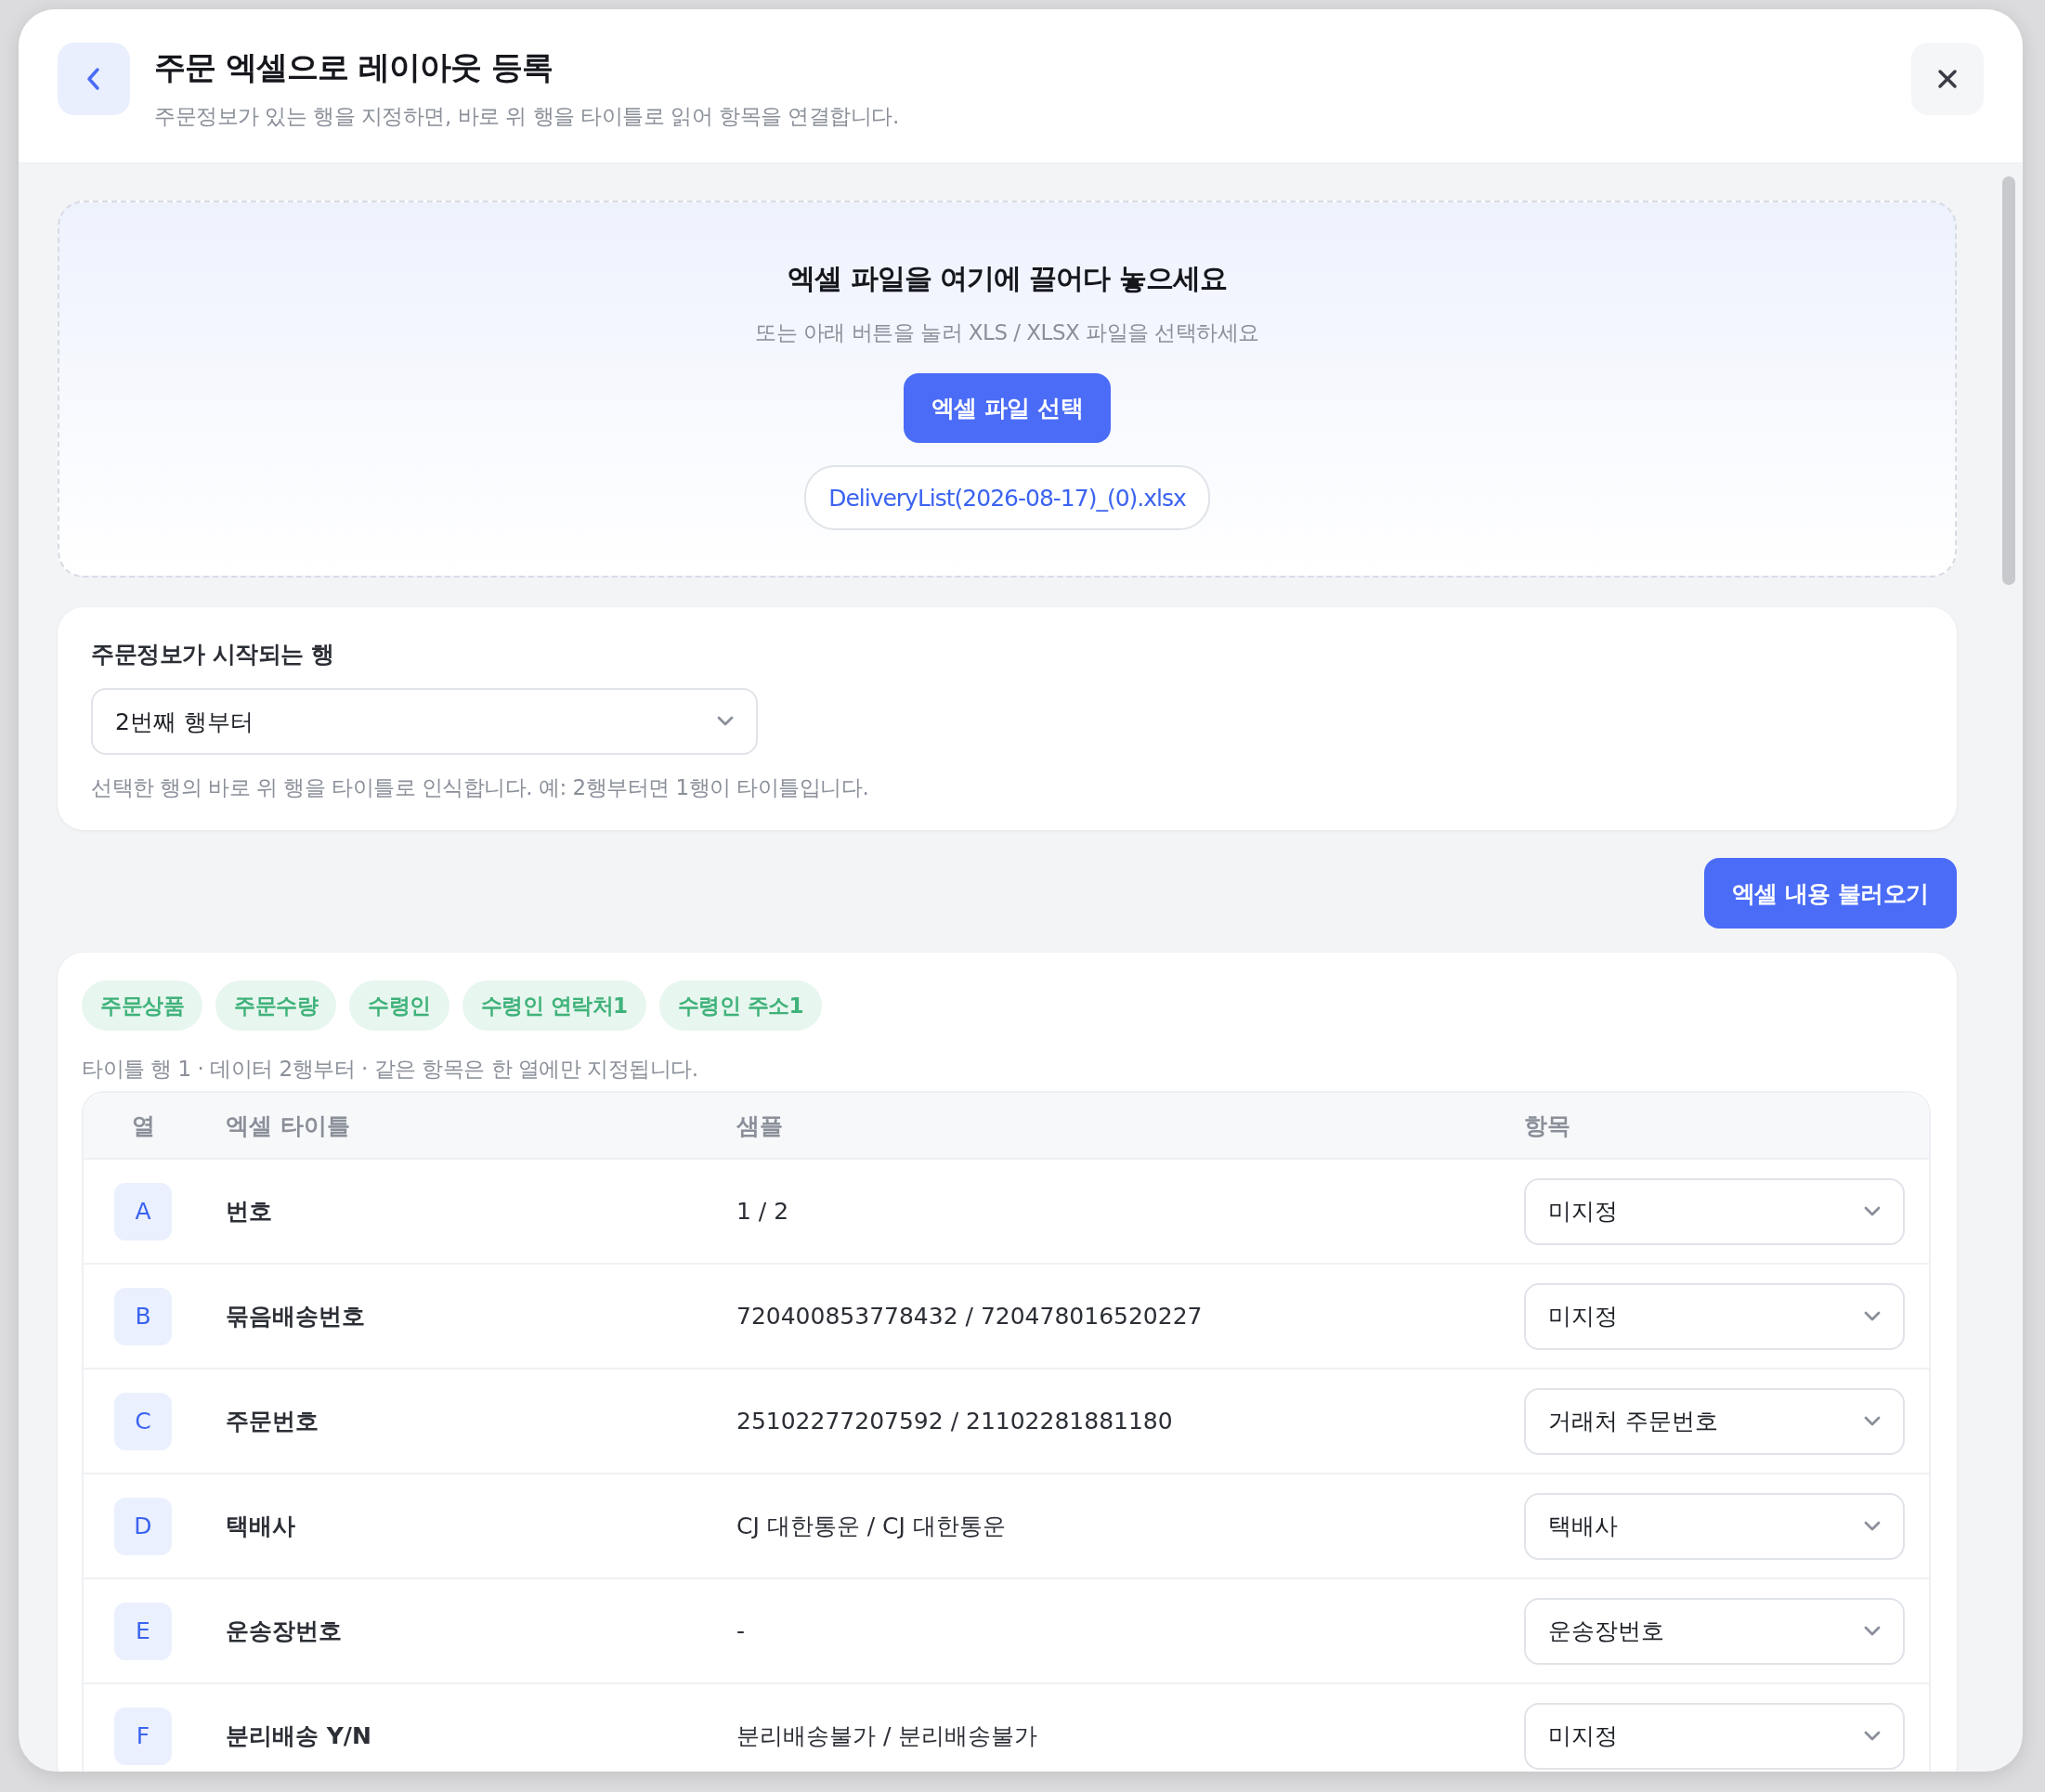 The width and height of the screenshot is (2045, 1792). Describe the element at coordinates (143, 1316) in the screenshot. I see `column-letter-badge: B` at that location.